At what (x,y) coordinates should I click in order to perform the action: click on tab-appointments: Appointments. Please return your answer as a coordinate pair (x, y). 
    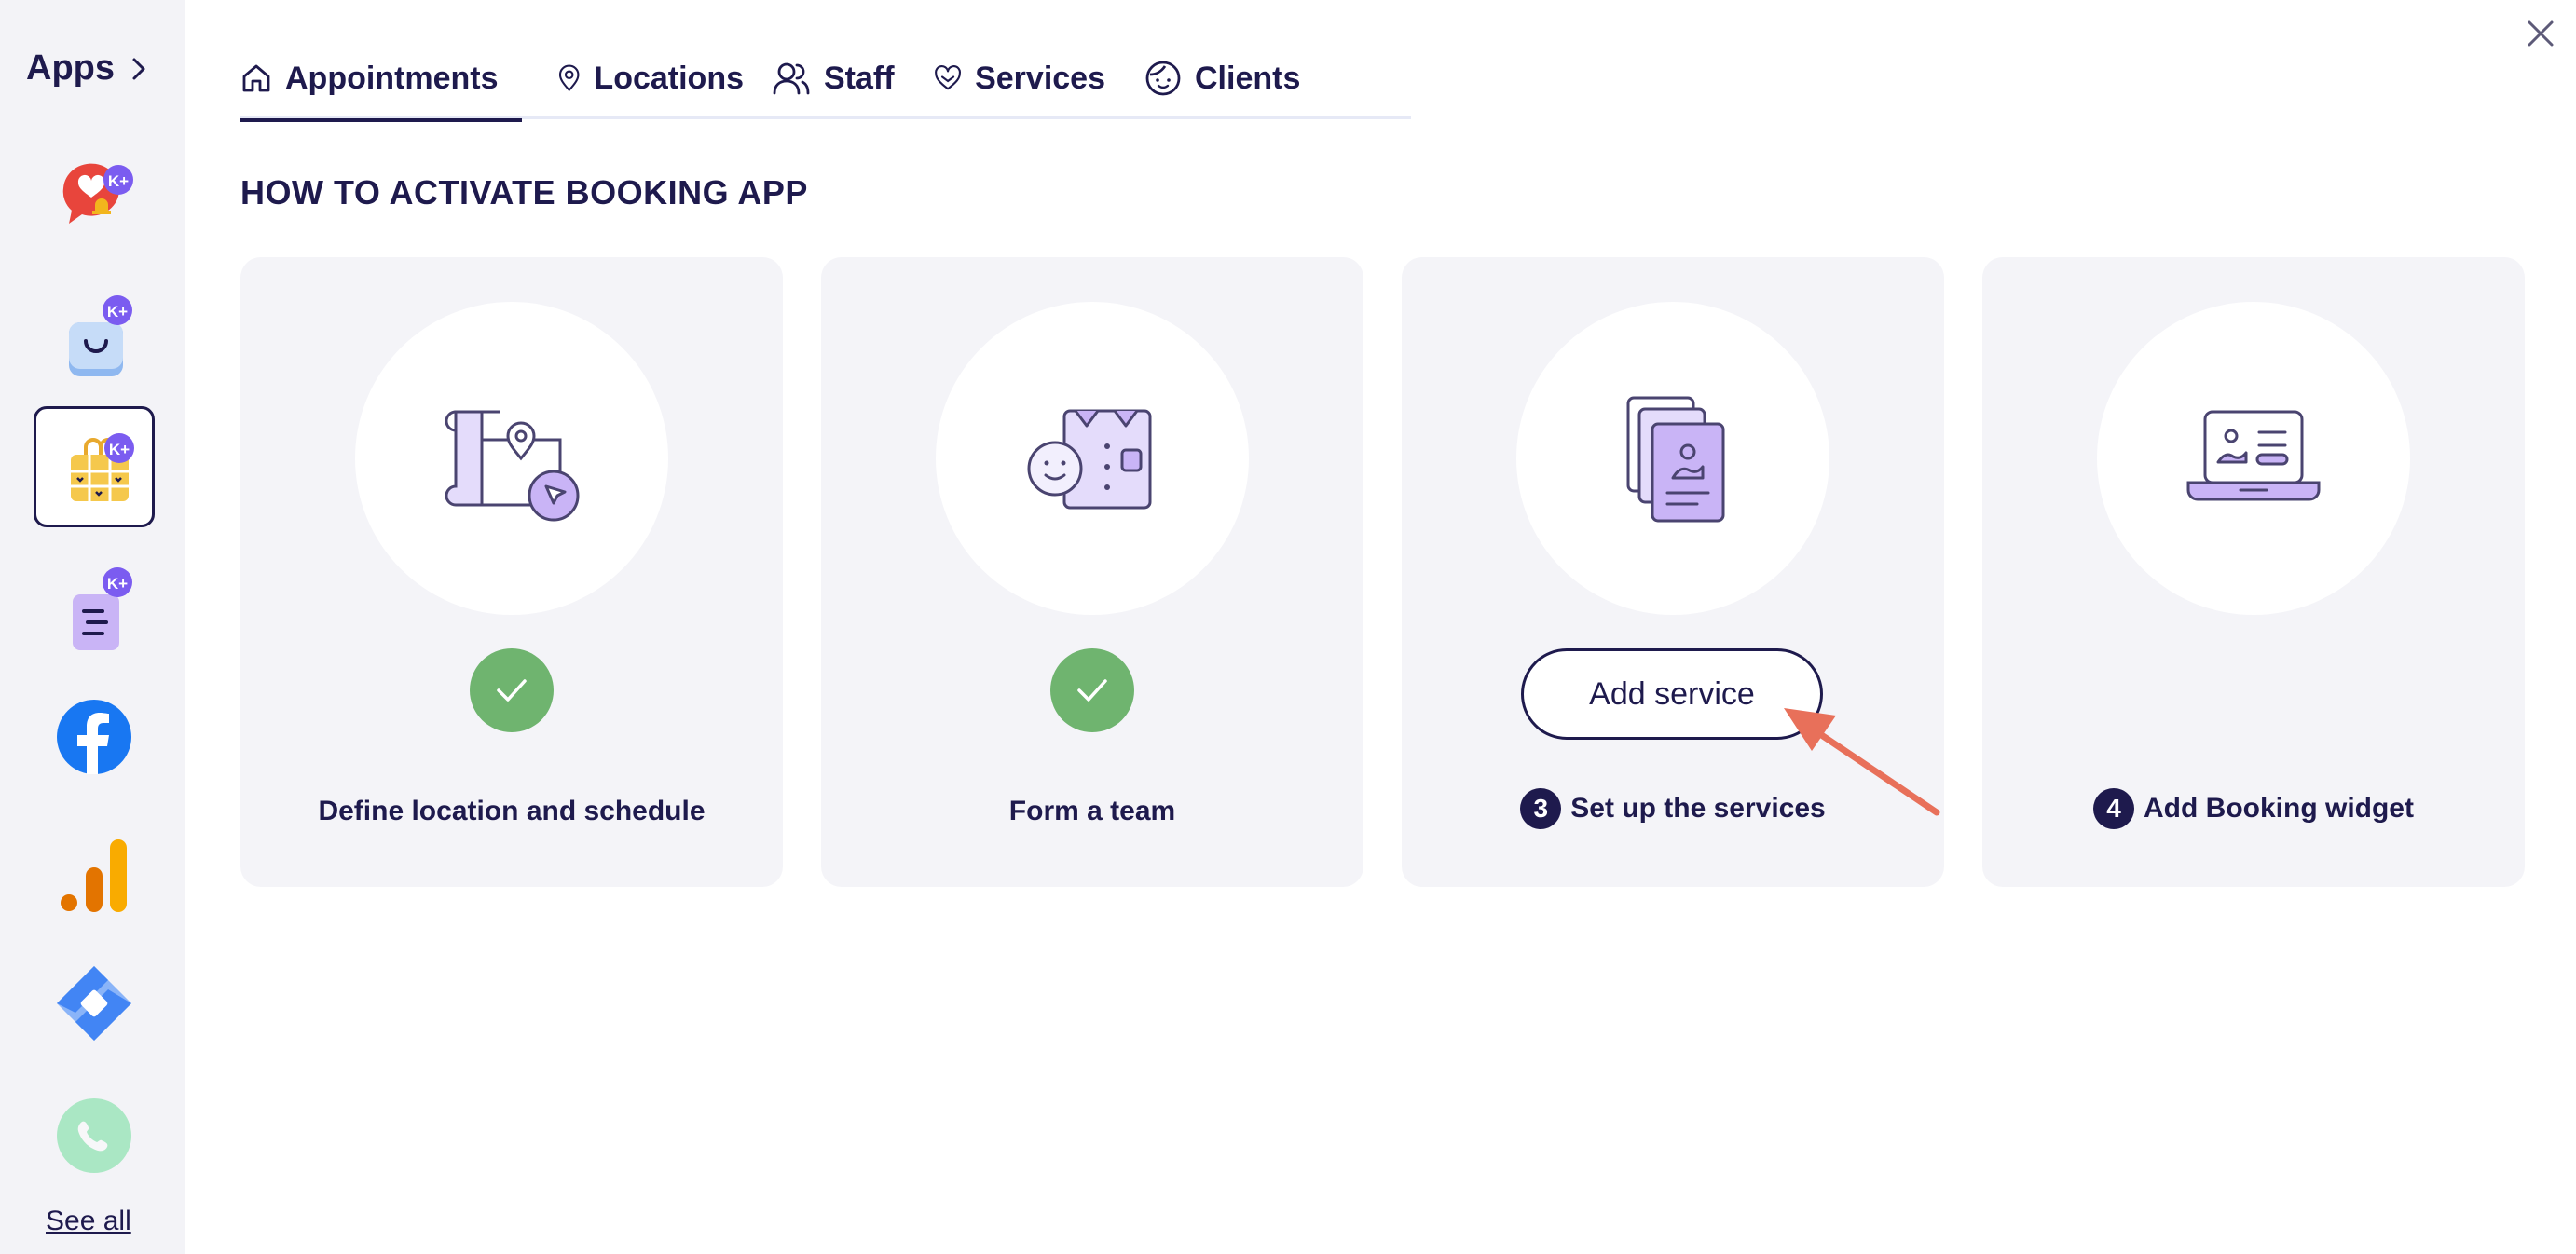
    Looking at the image, I should click on (381, 80).